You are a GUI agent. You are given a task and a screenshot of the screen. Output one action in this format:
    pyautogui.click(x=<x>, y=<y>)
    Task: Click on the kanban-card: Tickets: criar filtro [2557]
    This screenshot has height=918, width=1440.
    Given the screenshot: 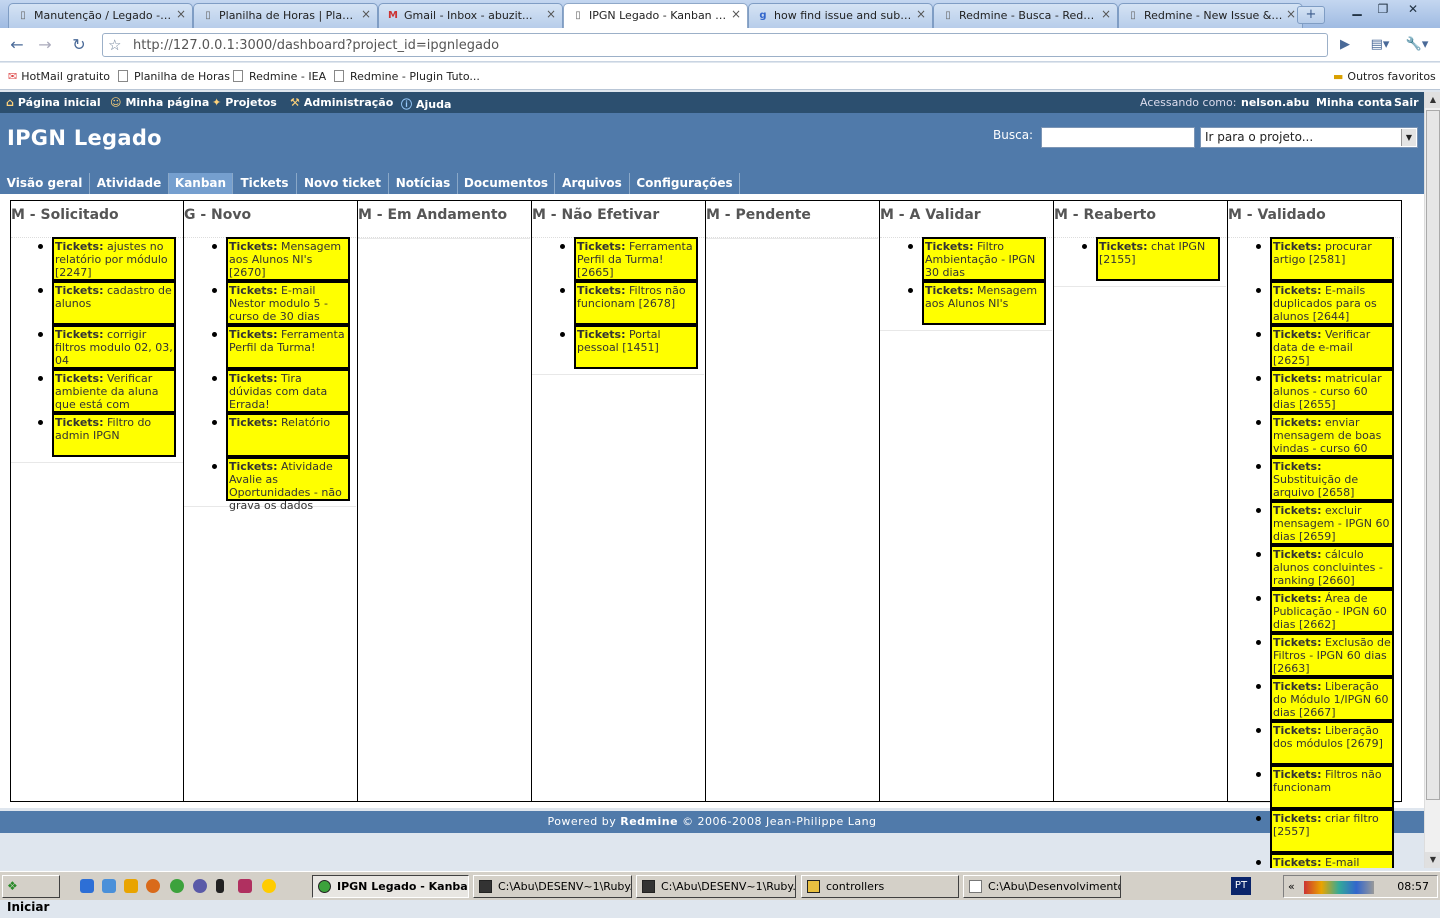 What is the action you would take?
    pyautogui.click(x=1332, y=831)
    